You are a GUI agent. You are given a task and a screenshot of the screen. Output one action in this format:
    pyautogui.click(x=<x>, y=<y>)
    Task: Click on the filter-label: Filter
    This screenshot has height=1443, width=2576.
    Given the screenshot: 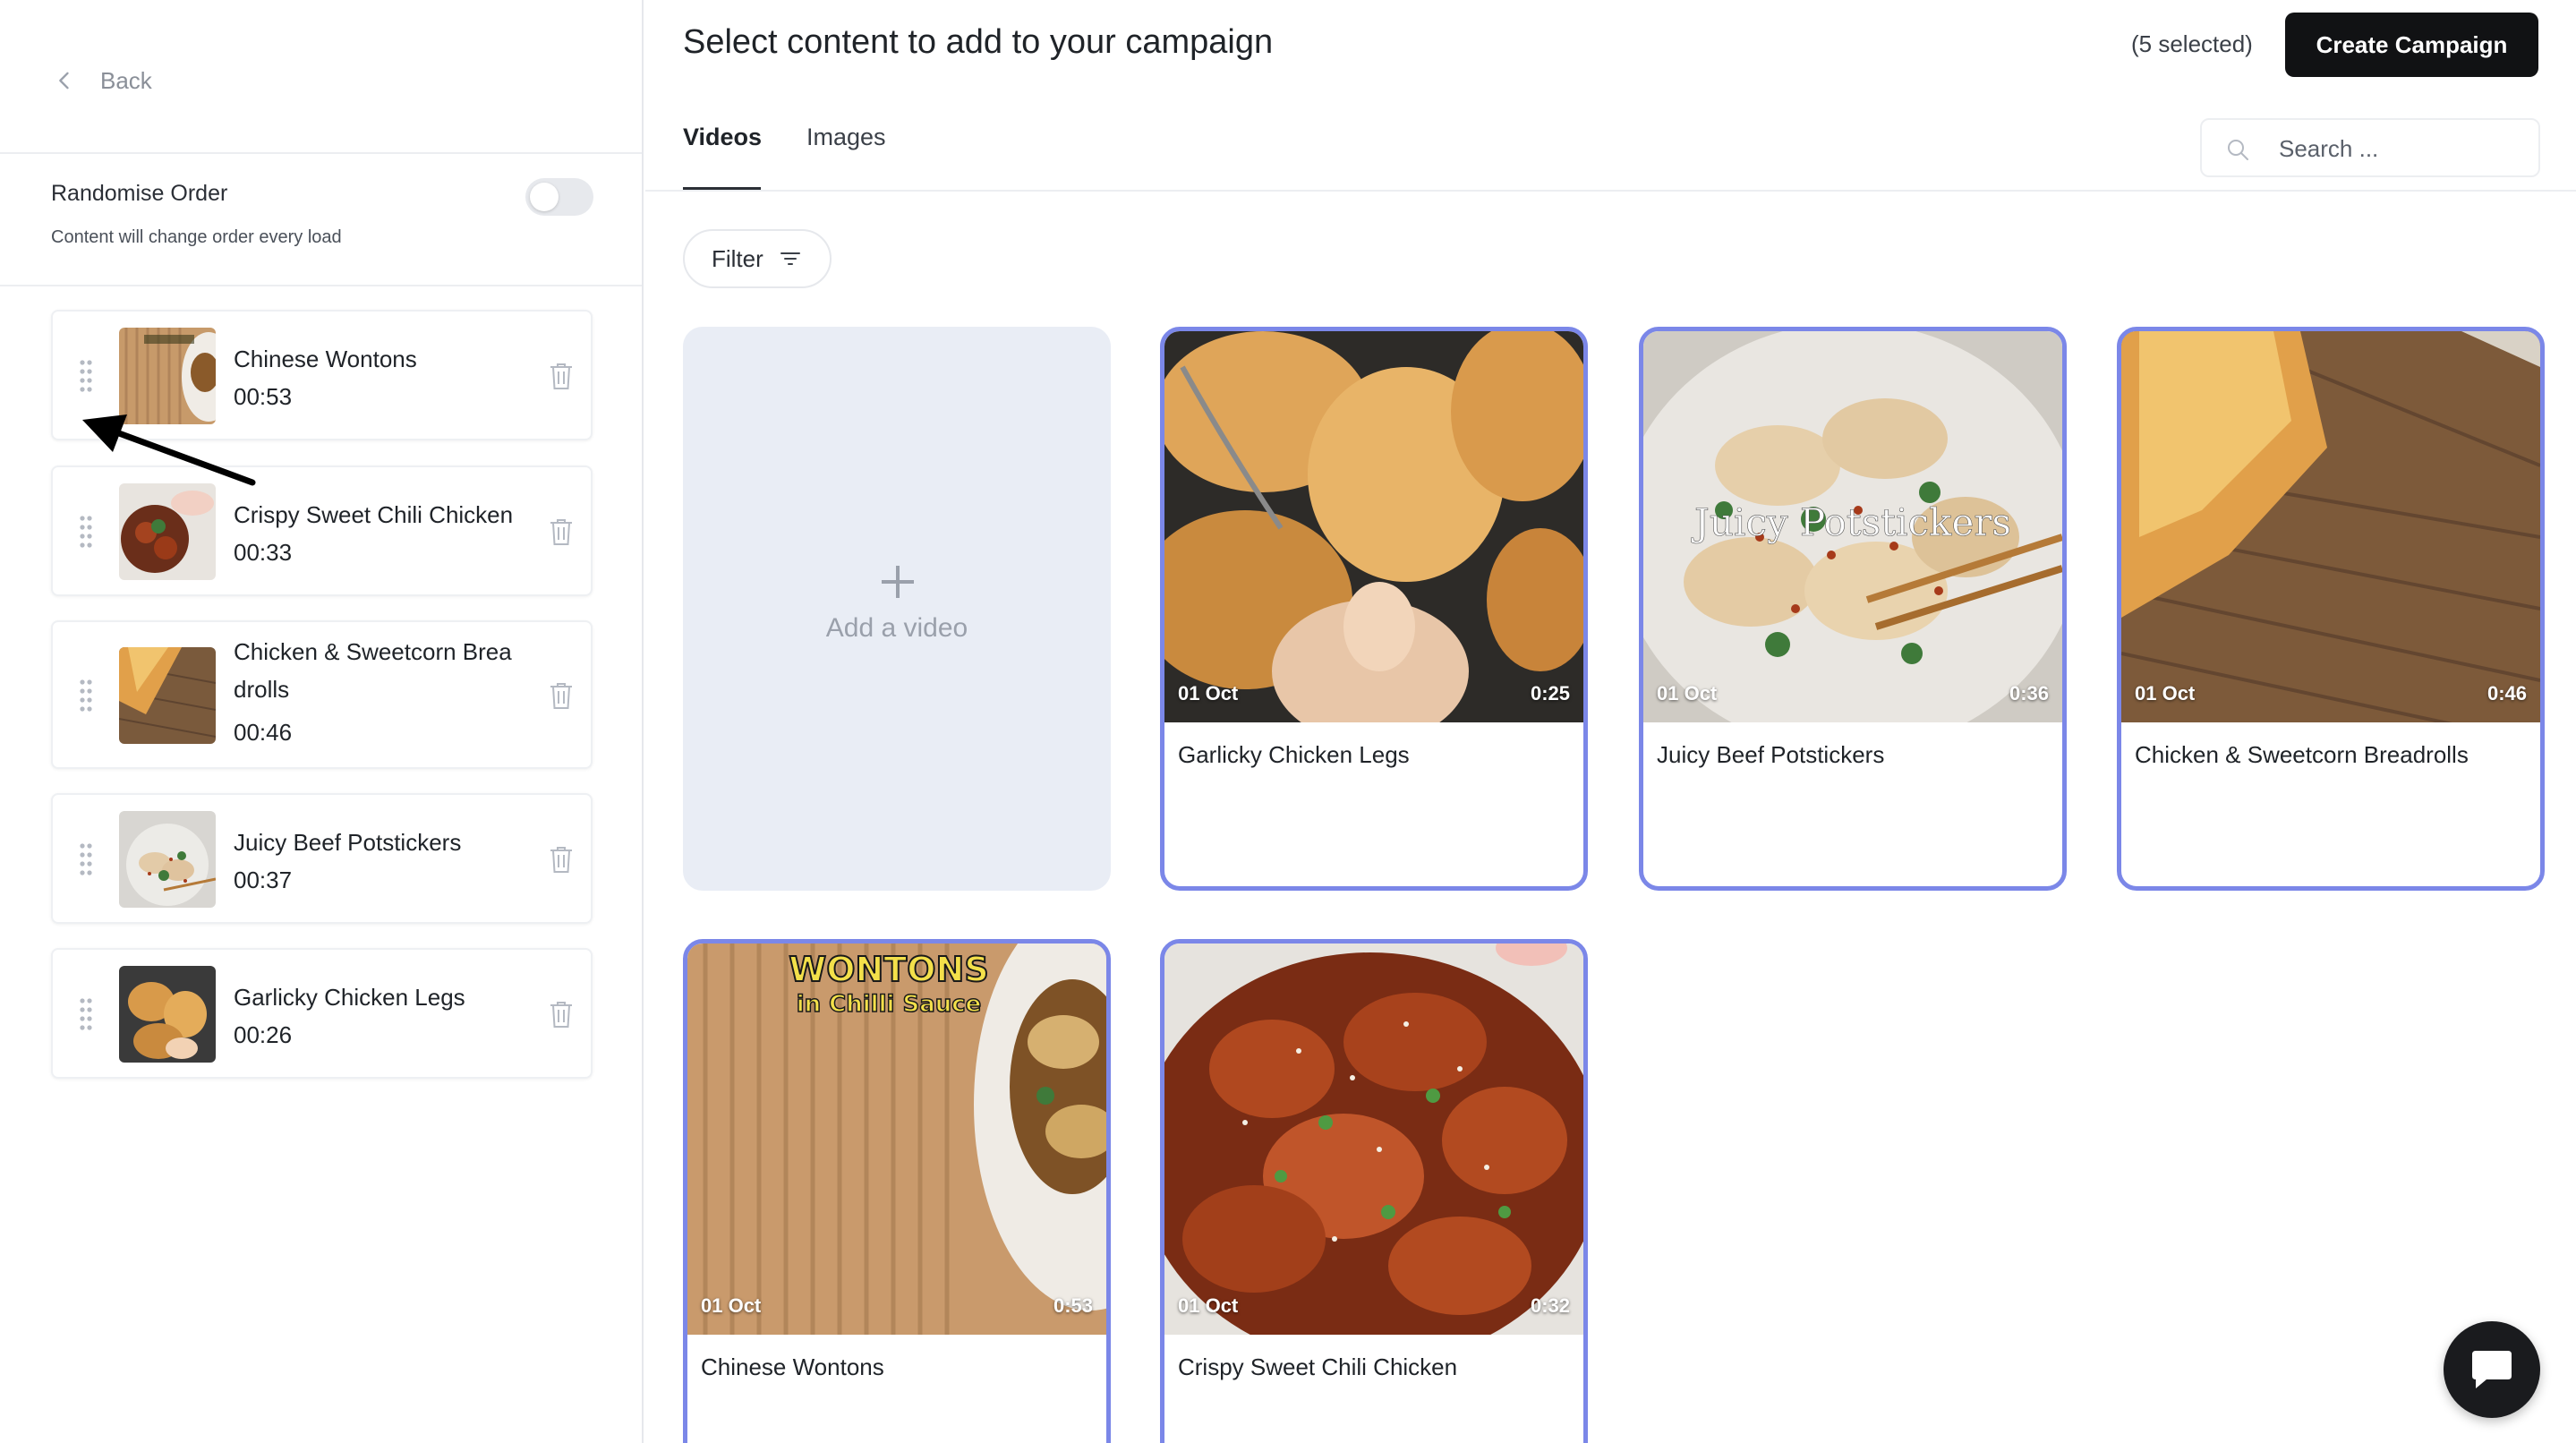 What is the action you would take?
    pyautogui.click(x=737, y=258)
    